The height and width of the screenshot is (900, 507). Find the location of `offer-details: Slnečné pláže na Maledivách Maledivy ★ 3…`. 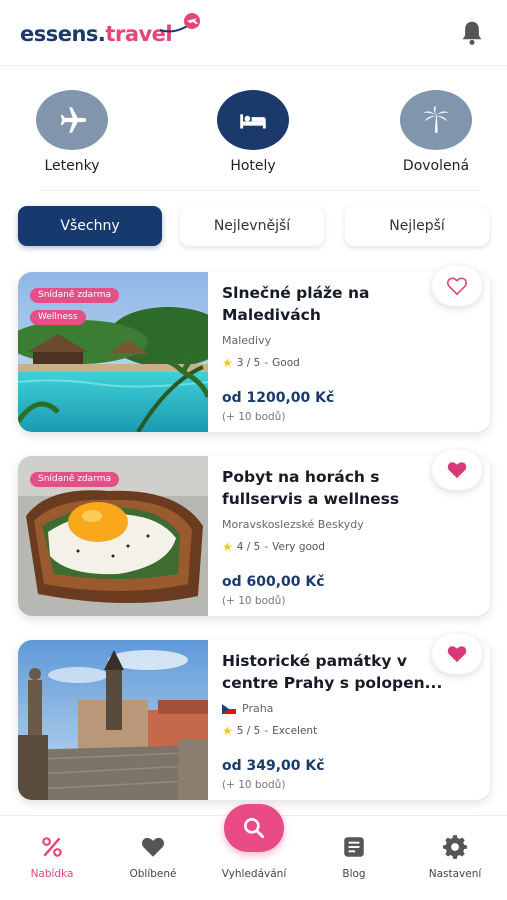

offer-details: Slnečné pláže na Maledivách Maledivy ★ 3… is located at coordinates (337, 352).